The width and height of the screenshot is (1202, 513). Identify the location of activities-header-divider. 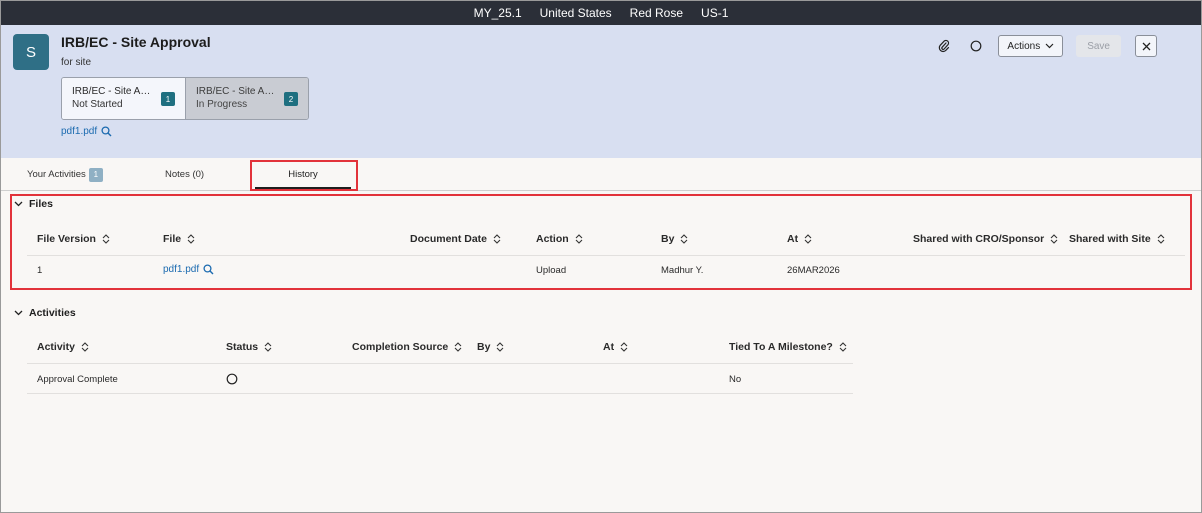
(440, 363).